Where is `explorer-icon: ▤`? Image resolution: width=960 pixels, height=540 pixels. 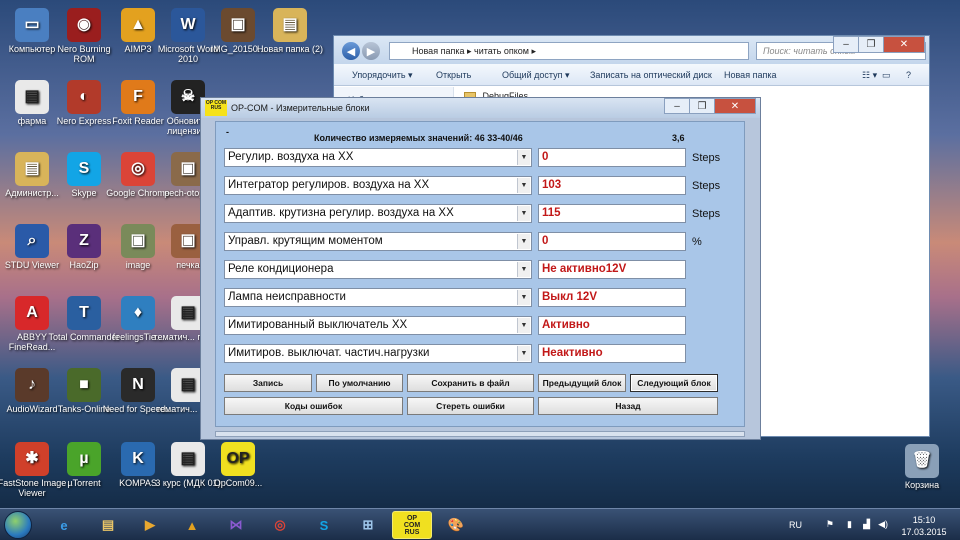 explorer-icon: ▤ is located at coordinates (108, 525).